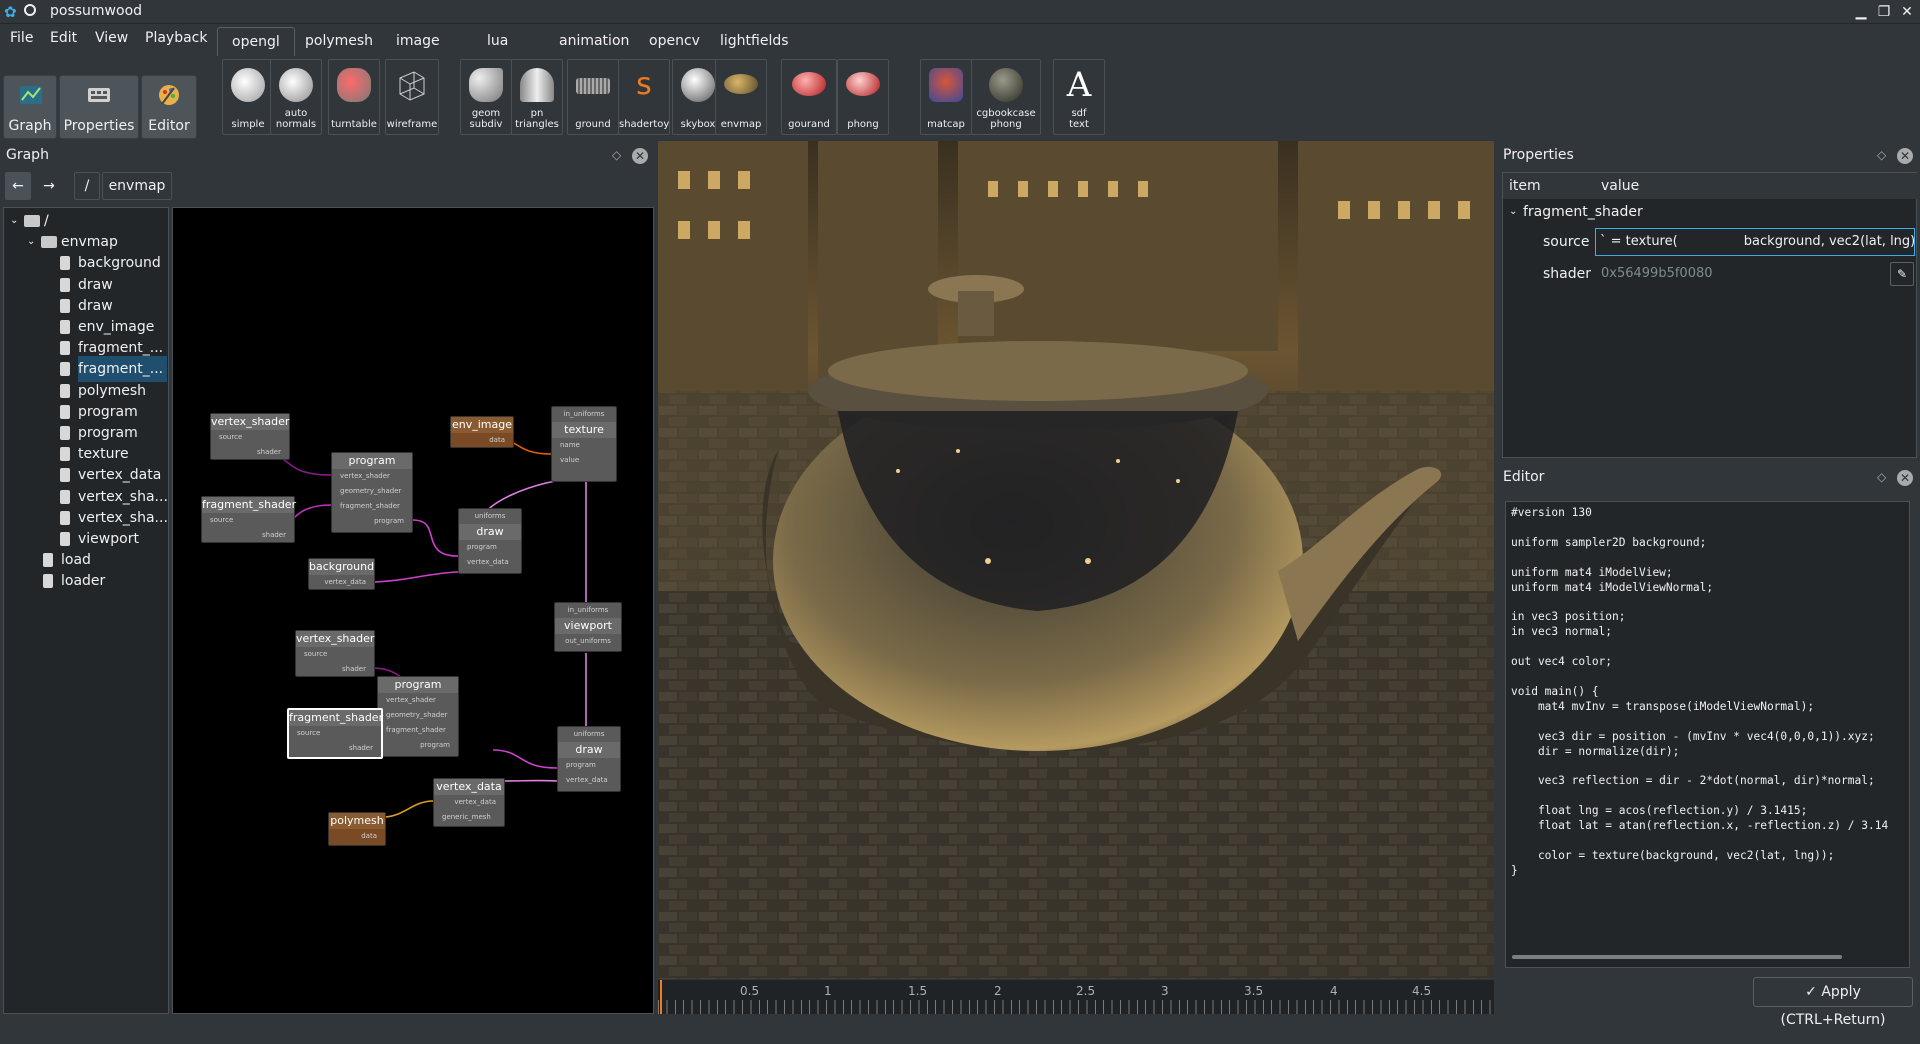  What do you see at coordinates (1677, 957) in the screenshot?
I see `horizontal-scrollbar` at bounding box center [1677, 957].